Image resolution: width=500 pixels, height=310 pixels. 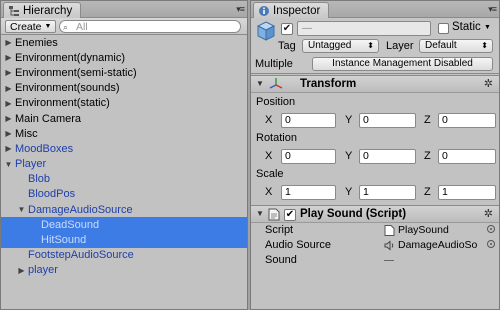 What do you see at coordinates (387, 156) in the screenshot?
I see `rotation-y-field: 0` at bounding box center [387, 156].